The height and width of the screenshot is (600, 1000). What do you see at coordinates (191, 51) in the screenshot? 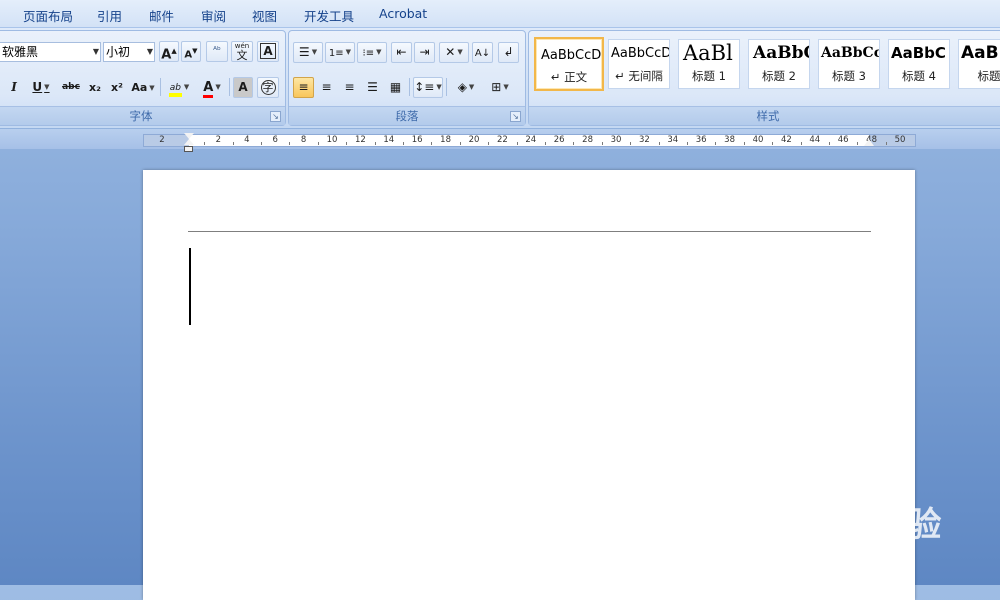
I see `shrink-font-button: A▼` at bounding box center [191, 51].